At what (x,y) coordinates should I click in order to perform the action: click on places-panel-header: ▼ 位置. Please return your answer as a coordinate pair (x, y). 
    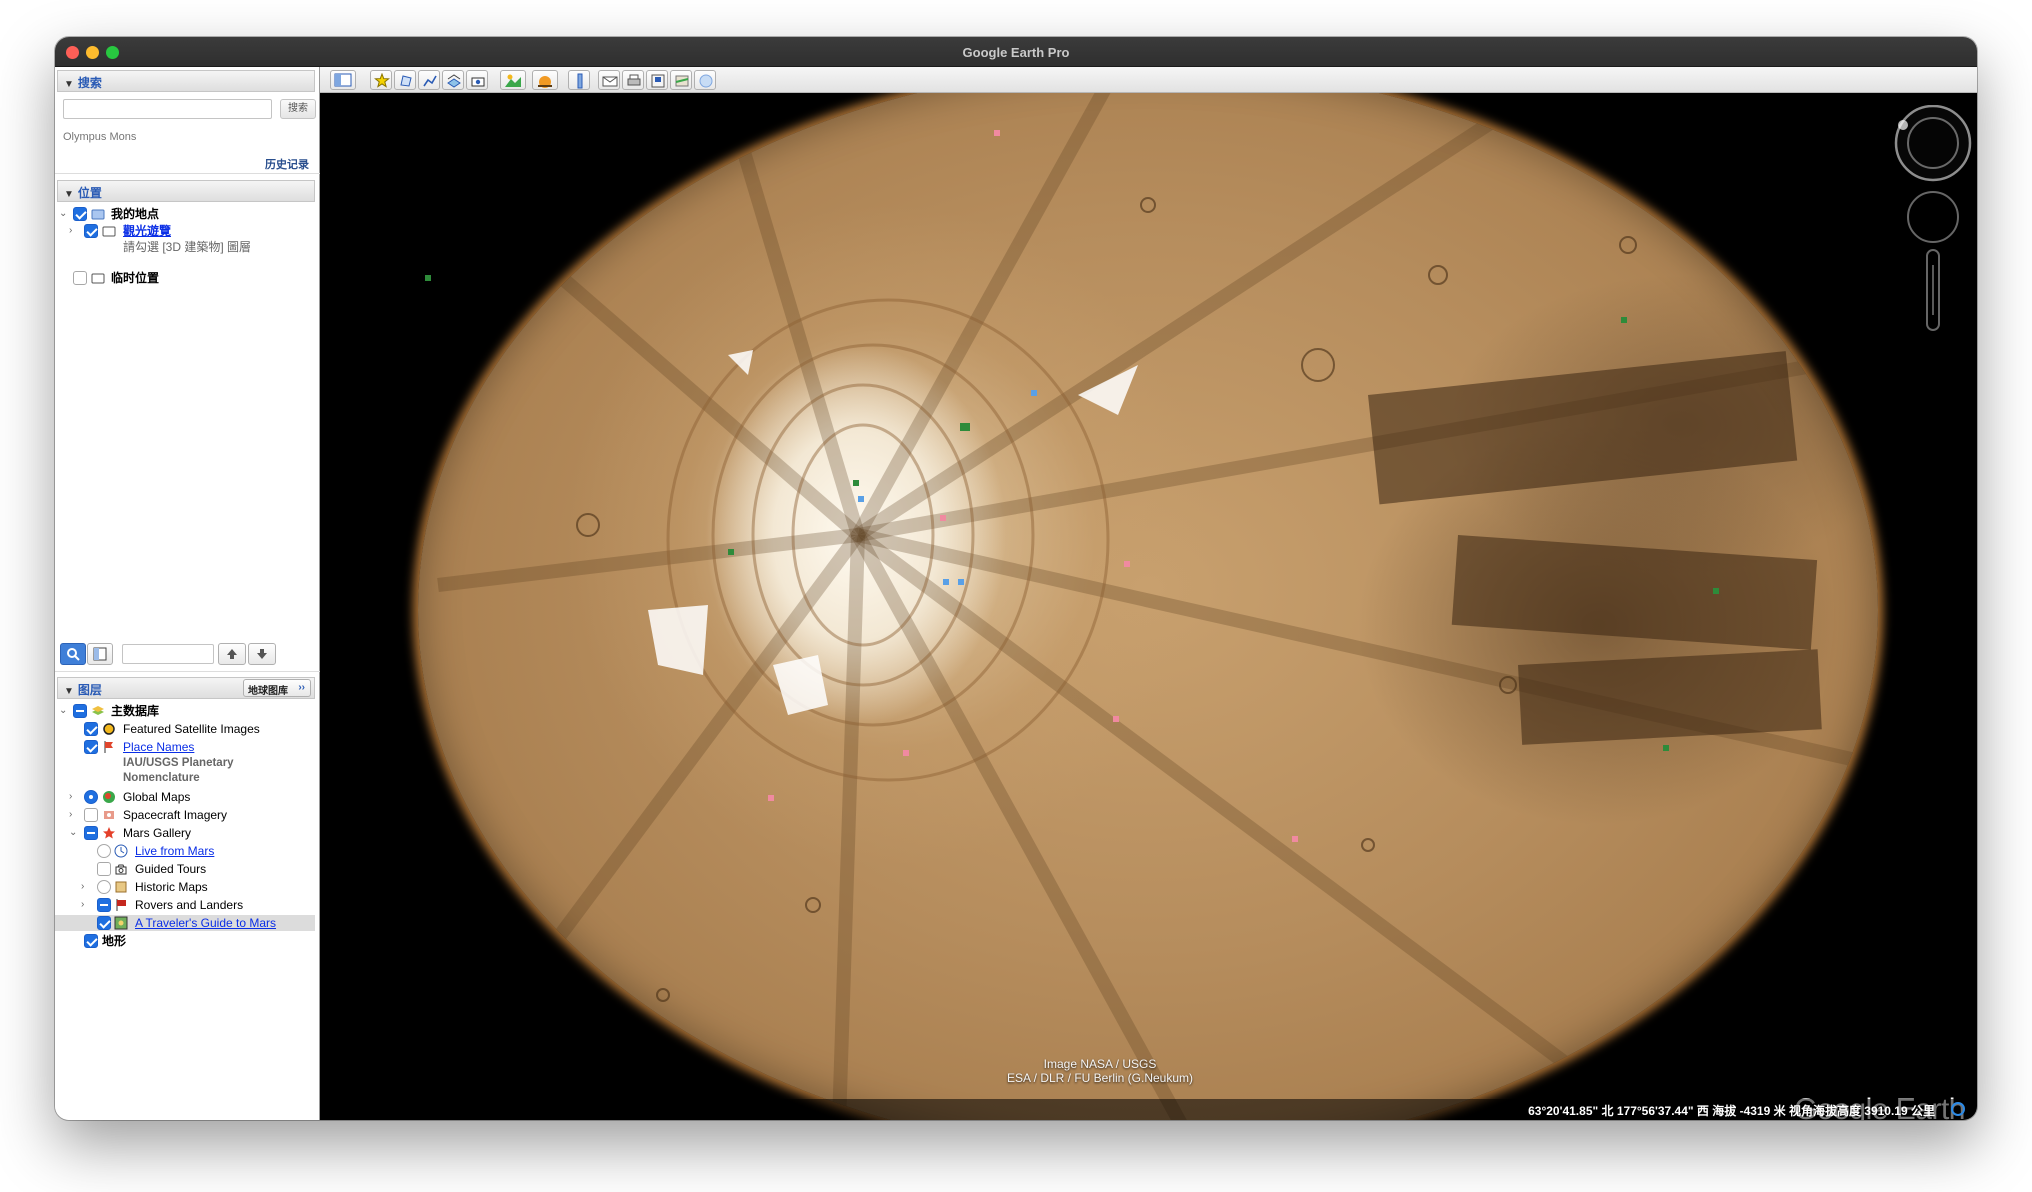
    Looking at the image, I should click on (186, 191).